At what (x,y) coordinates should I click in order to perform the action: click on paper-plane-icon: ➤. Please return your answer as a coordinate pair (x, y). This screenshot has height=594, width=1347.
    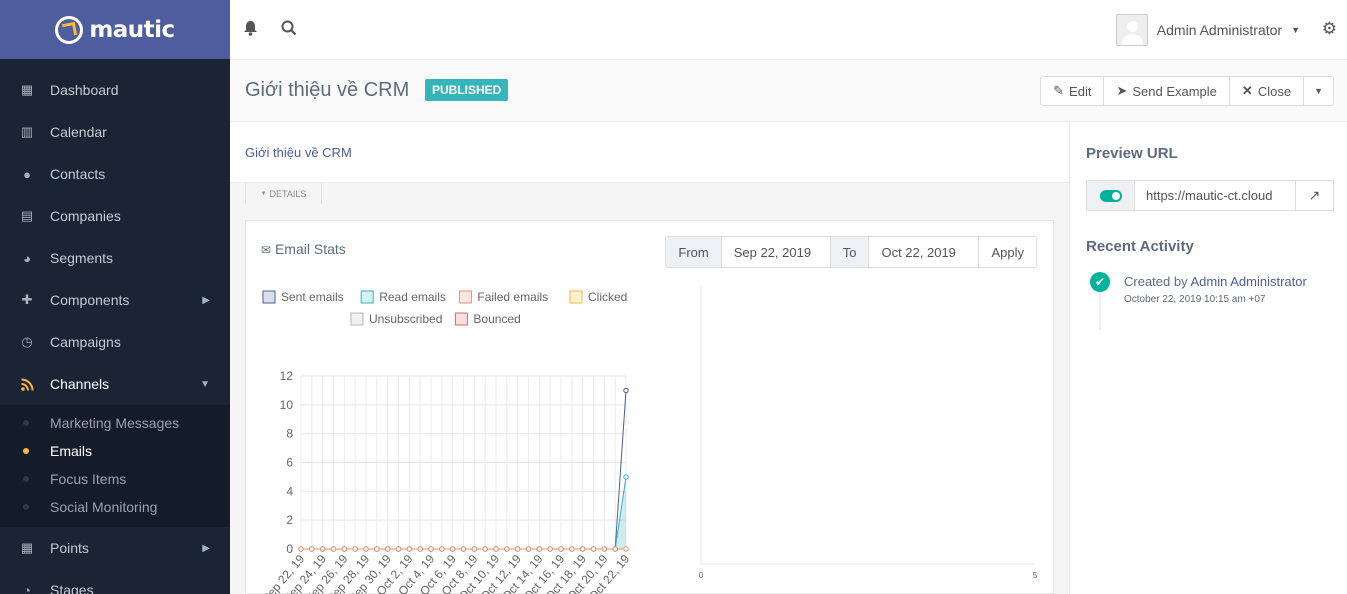
    Looking at the image, I should click on (1122, 90).